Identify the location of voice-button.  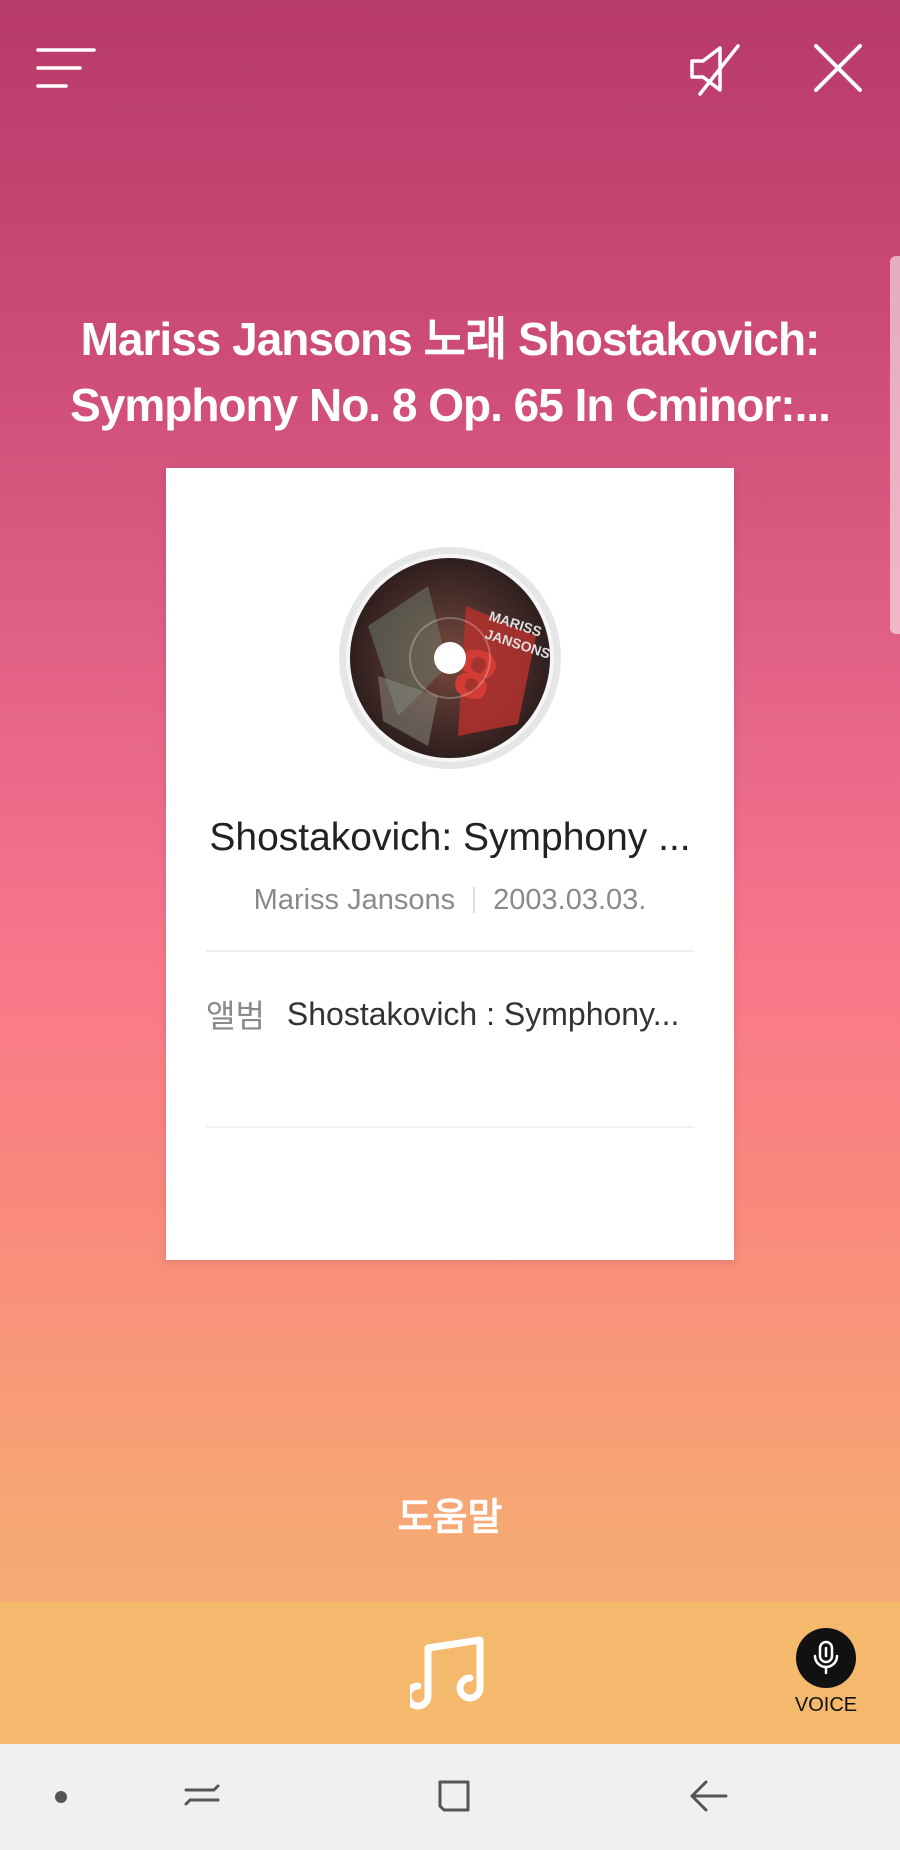
(826, 1658).